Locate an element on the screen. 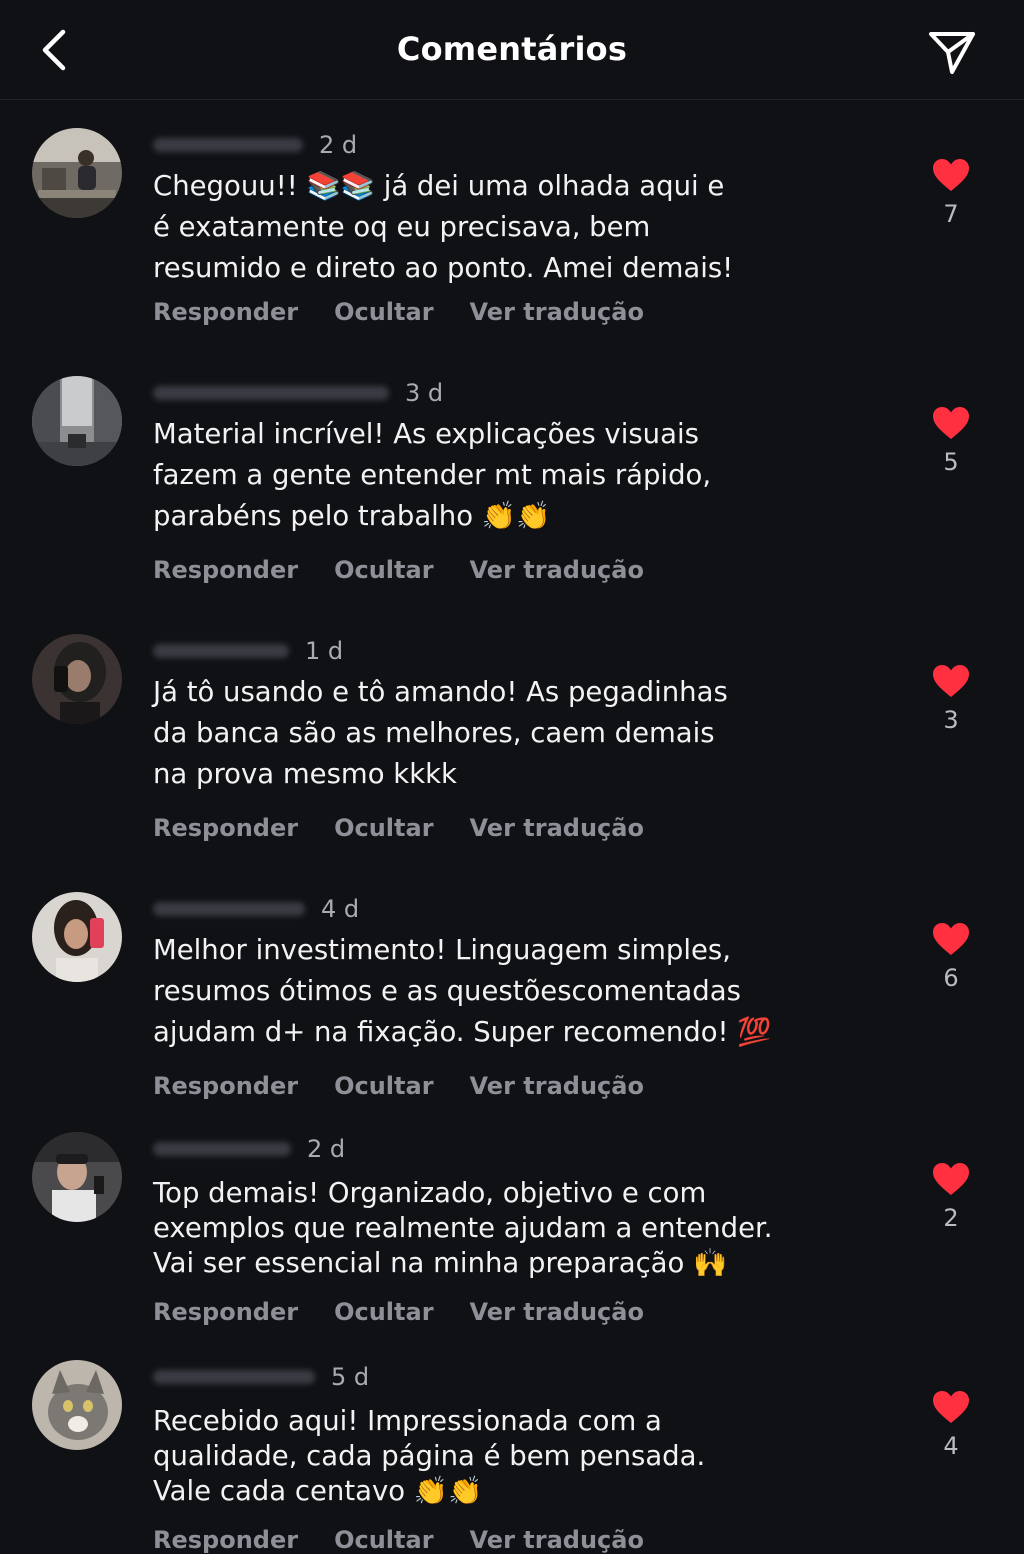 This screenshot has height=1554, width=1024. like-count: 4 is located at coordinates (951, 1446).